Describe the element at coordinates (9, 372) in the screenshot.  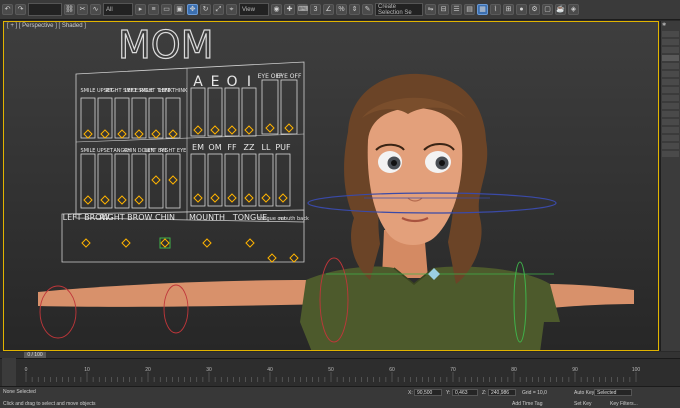
I see `mini-curve-editor-toggle` at that location.